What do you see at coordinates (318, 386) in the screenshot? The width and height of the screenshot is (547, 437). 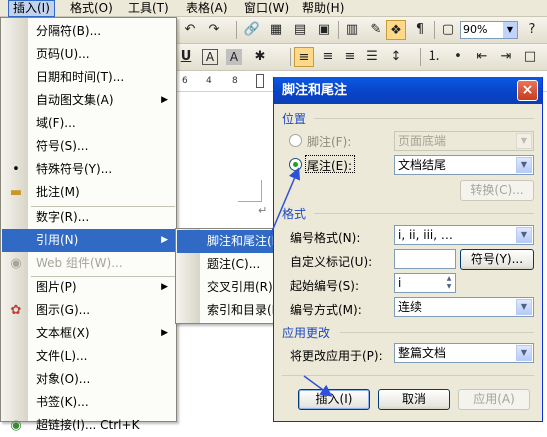 I see `annotation-arrow-insert` at bounding box center [318, 386].